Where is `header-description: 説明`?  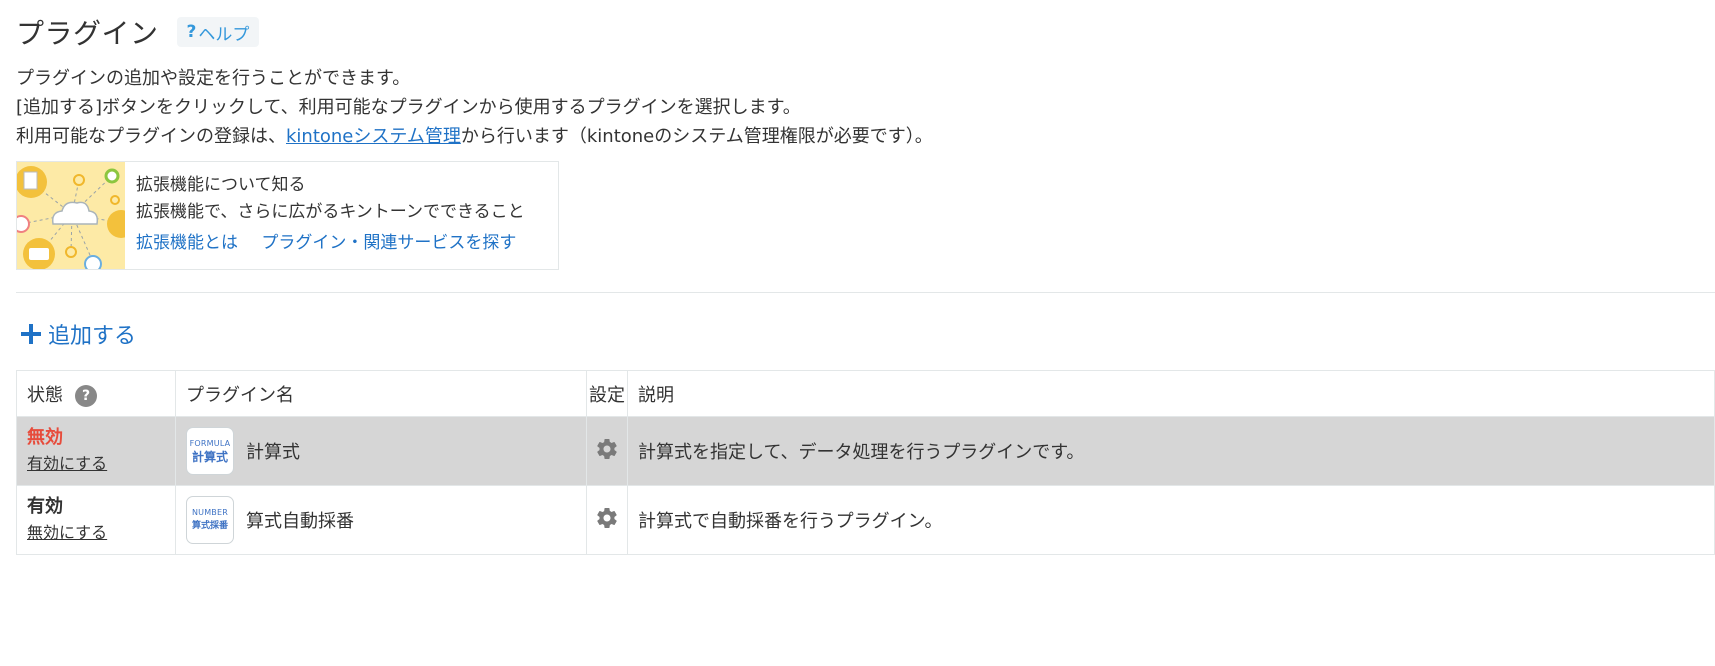
header-description: 説明 is located at coordinates (1171, 393).